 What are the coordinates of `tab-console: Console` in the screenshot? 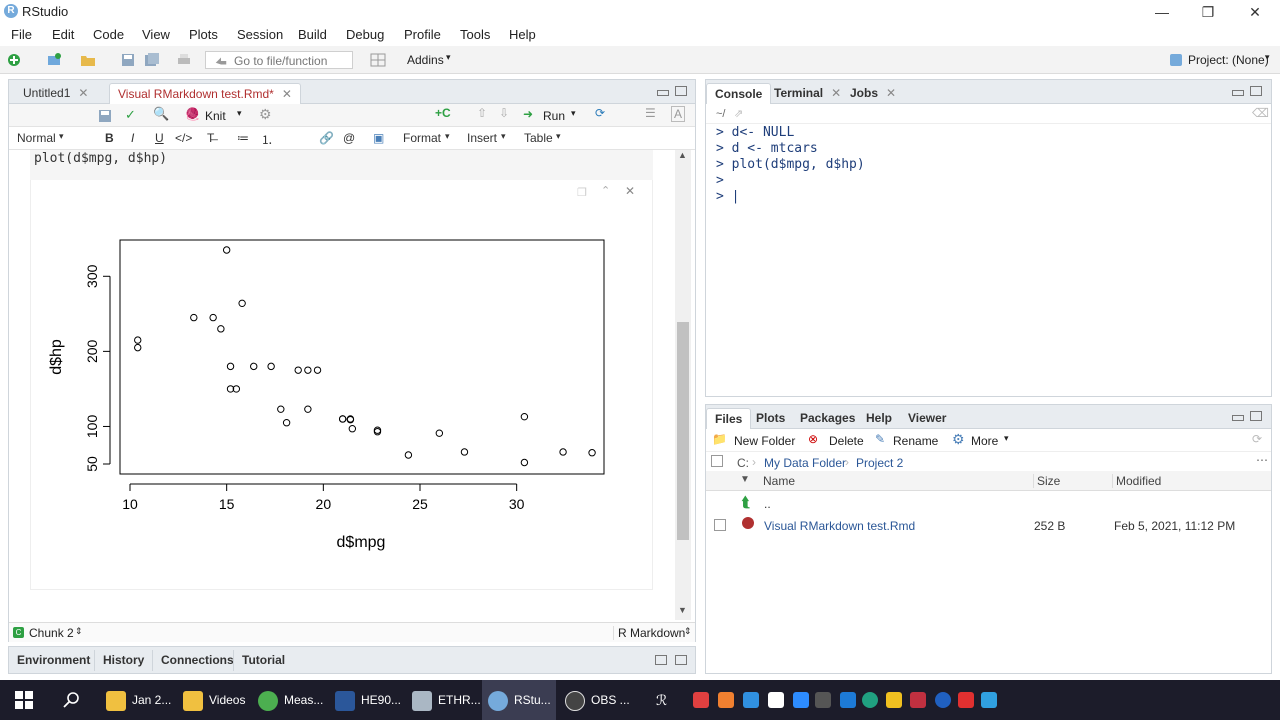 It's located at (739, 93).